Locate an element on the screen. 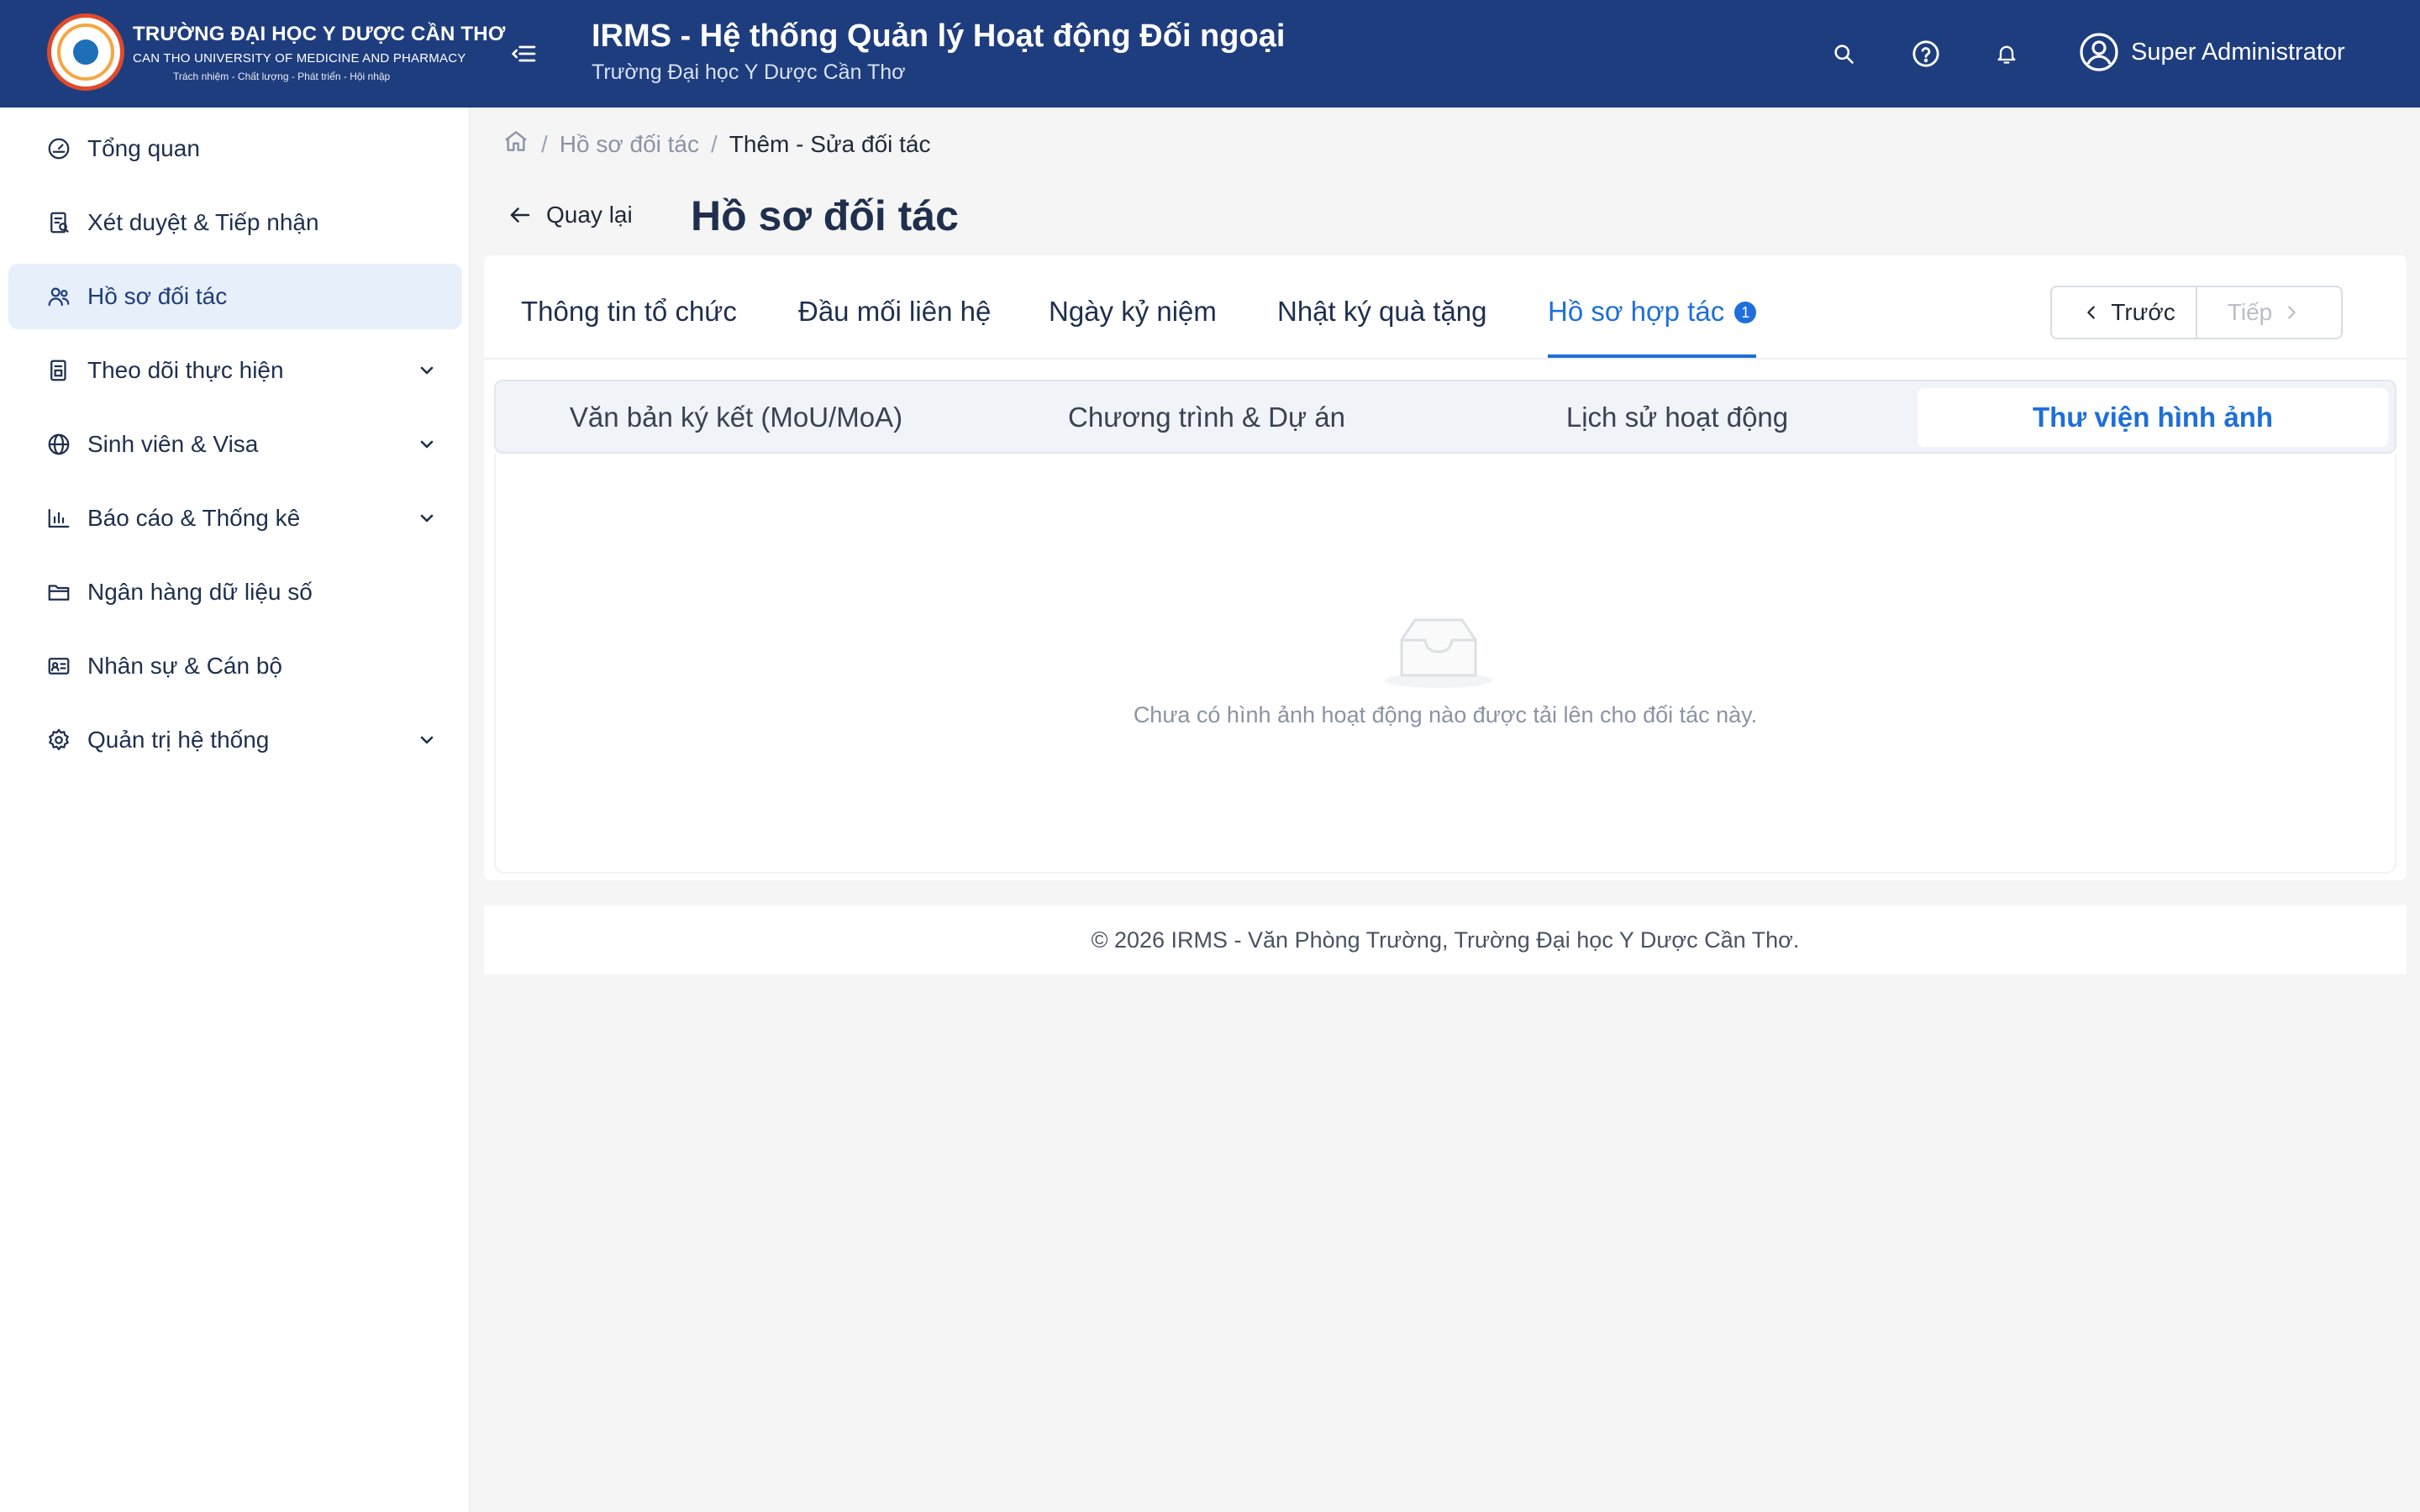 The width and height of the screenshot is (2420, 1512). sidebar-item-label: Hồ sơ đối tác is located at coordinates (157, 296).